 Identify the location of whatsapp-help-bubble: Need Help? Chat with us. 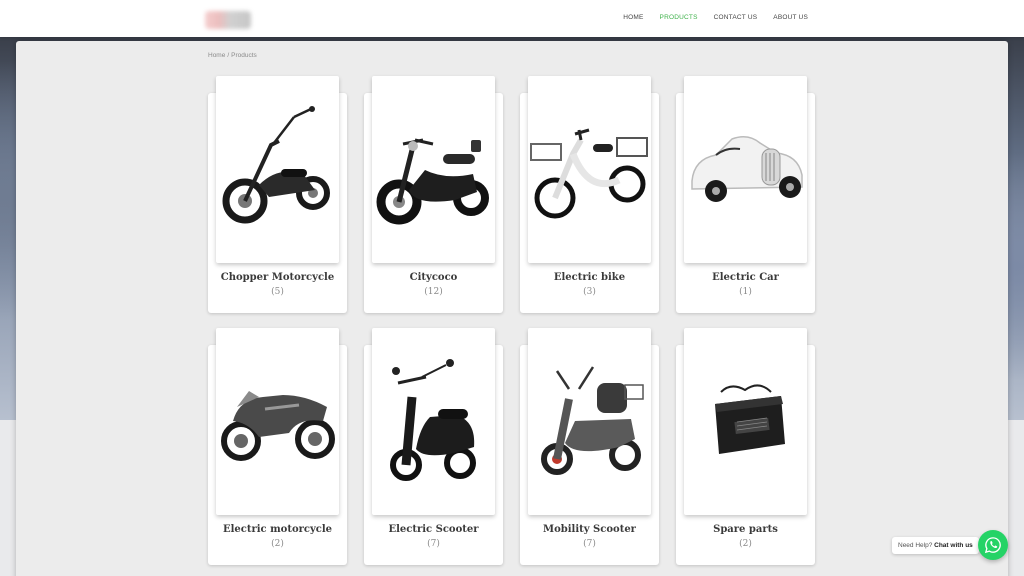
(935, 545).